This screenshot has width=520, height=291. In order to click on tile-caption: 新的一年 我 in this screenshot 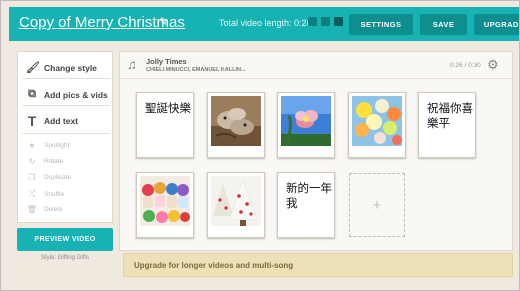, I will do `click(309, 195)`.